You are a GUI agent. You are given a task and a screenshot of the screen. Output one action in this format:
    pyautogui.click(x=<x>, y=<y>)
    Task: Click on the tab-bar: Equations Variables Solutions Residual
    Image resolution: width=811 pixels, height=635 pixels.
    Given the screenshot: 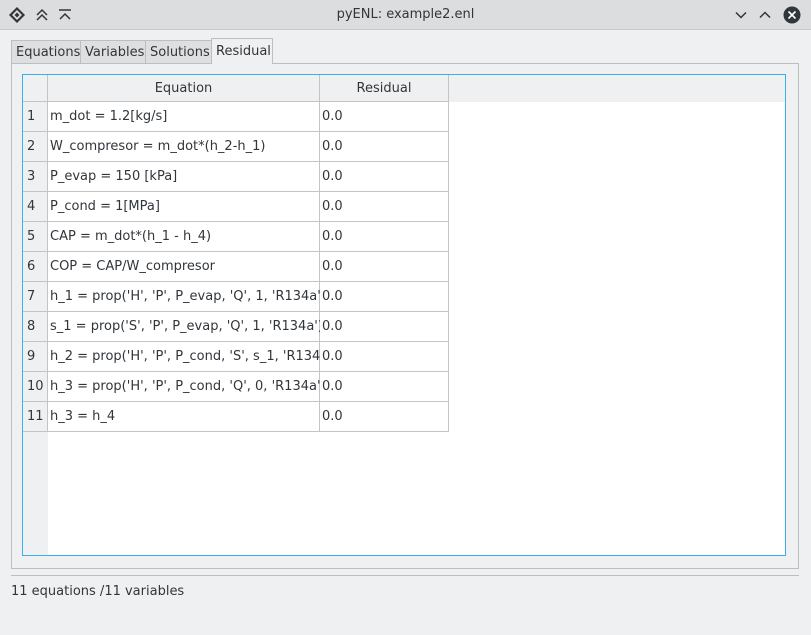 What is the action you would take?
    pyautogui.click(x=142, y=51)
    